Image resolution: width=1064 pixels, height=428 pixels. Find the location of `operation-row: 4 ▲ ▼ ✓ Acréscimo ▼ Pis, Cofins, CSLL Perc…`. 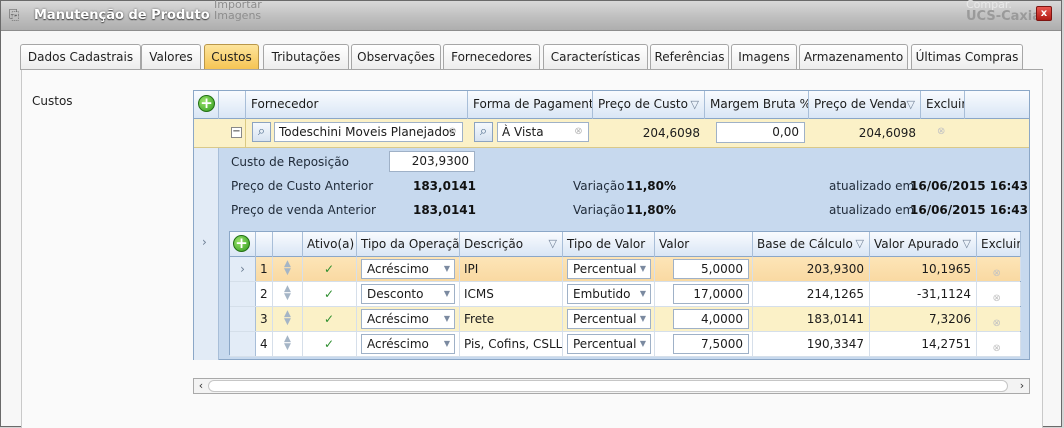

operation-row: 4 ▲ ▼ ✓ Acréscimo ▼ Pis, Cofins, CSLL Perc… is located at coordinates (625, 344).